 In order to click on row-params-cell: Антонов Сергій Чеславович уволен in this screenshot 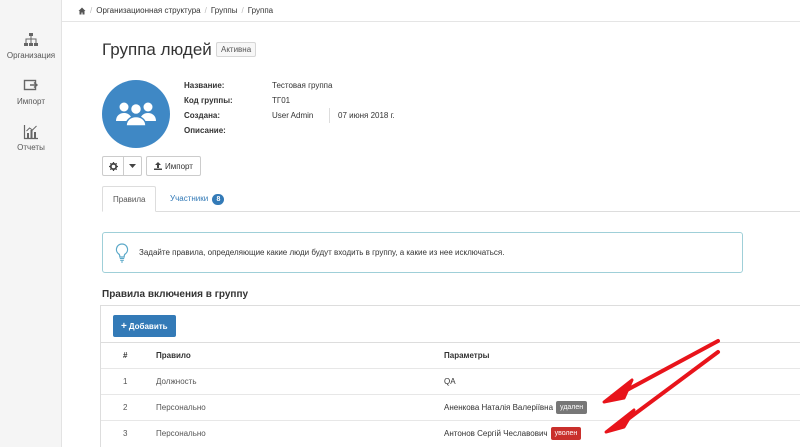, I will do `click(513, 434)`.